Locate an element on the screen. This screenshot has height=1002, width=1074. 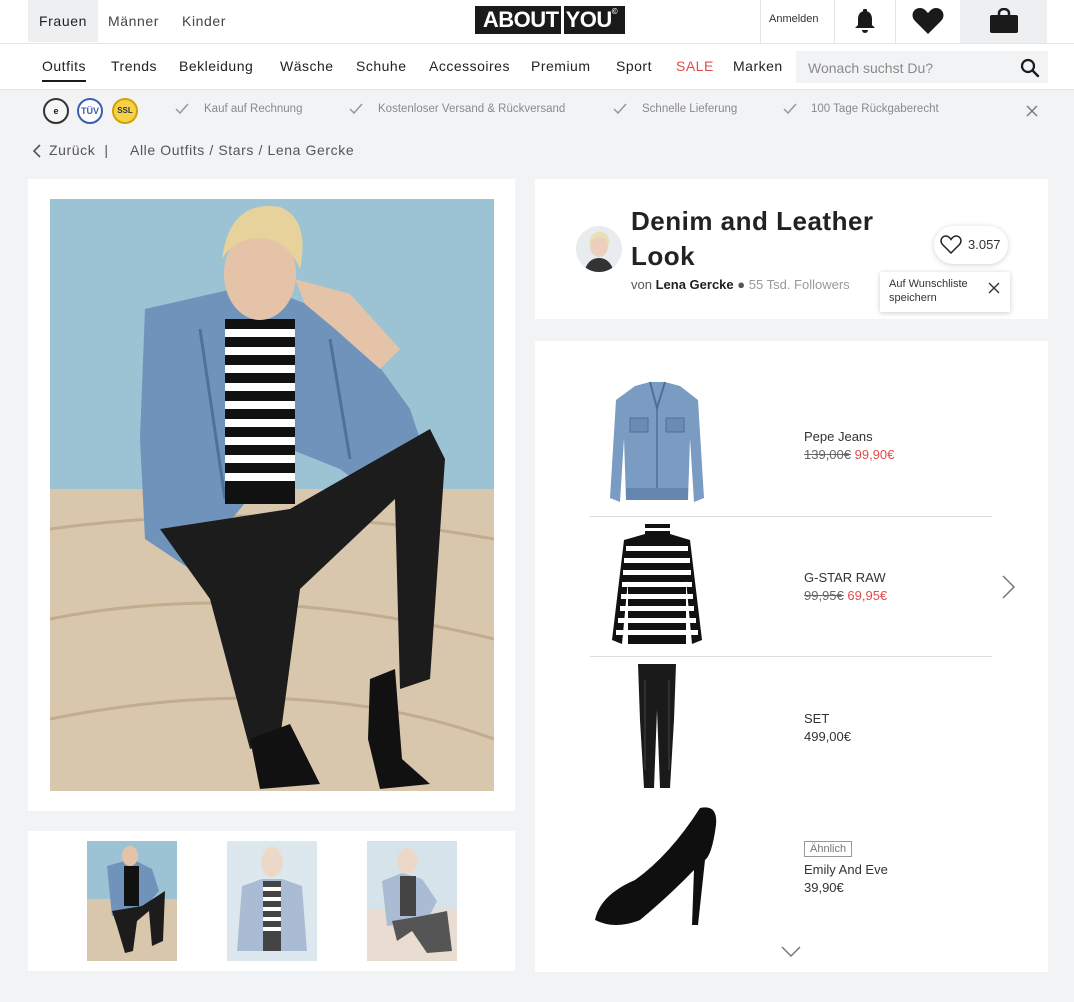
usp-invoice: Kauf auf Rechnung is located at coordinates (253, 109).